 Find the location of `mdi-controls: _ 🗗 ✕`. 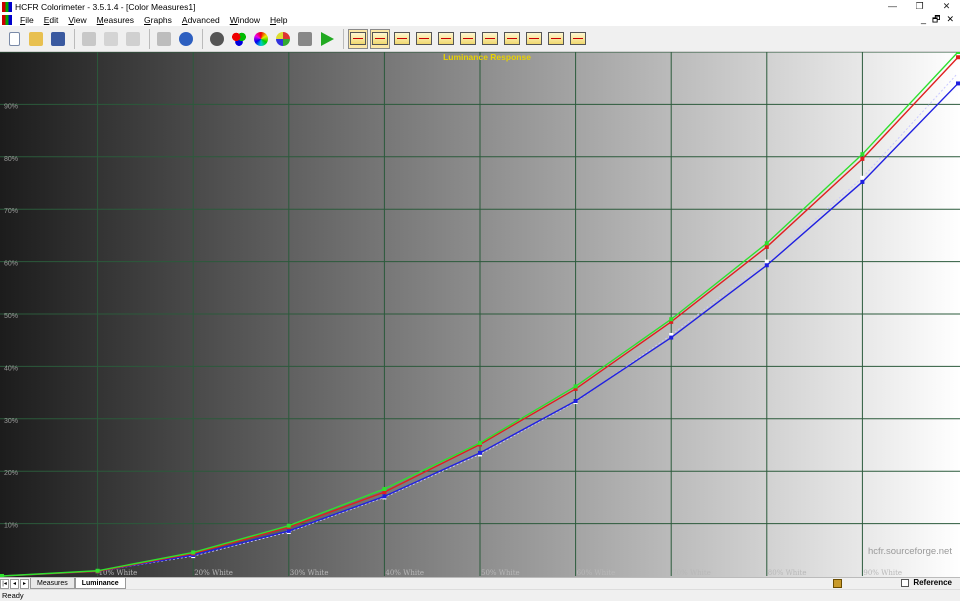

mdi-controls: _ 🗗 ✕ is located at coordinates (937, 19).